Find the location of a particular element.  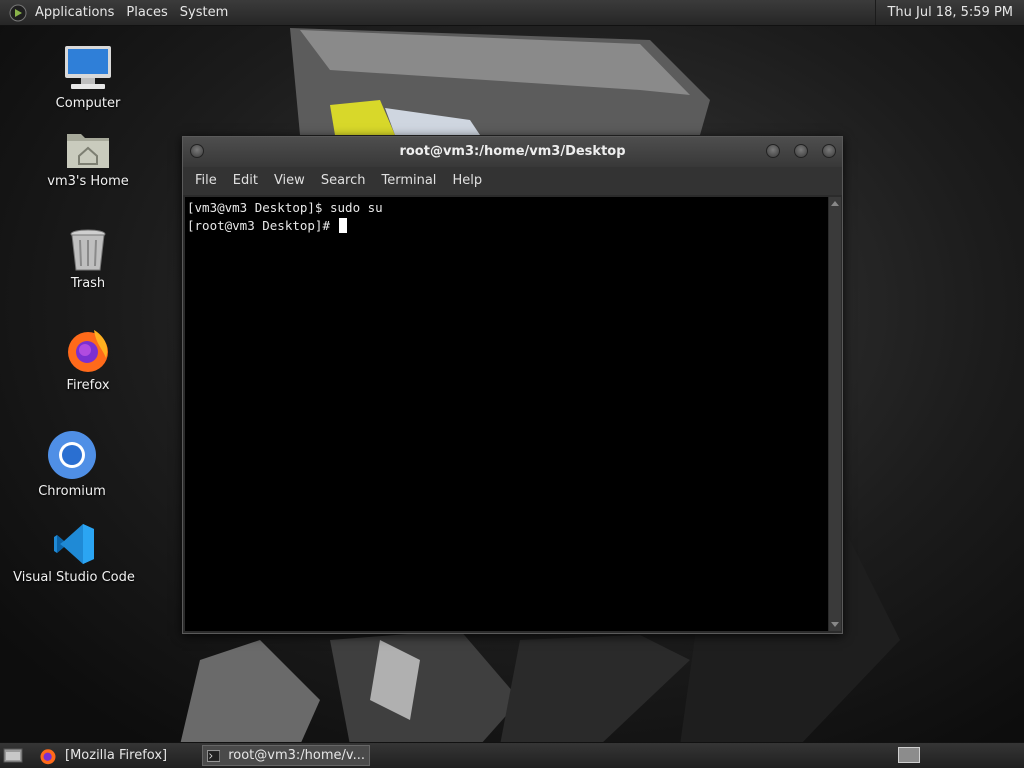

window-titlebar: root@vm3:/home/vm3/Desktop is located at coordinates (512, 152).